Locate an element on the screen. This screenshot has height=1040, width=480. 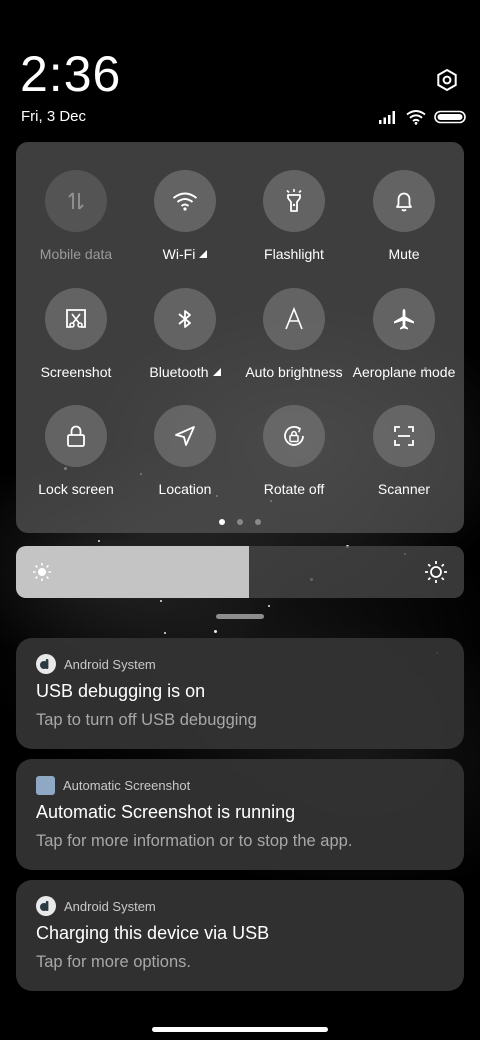
scanner-icon is located at coordinates (404, 436).